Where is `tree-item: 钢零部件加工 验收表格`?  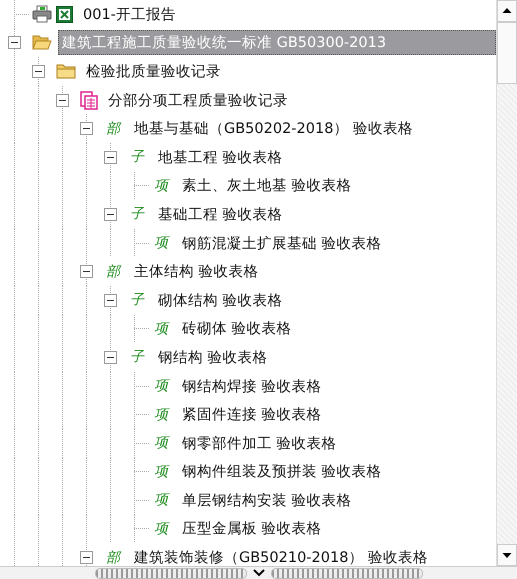
tree-item: 钢零部件加工 验收表格 is located at coordinates (337, 443).